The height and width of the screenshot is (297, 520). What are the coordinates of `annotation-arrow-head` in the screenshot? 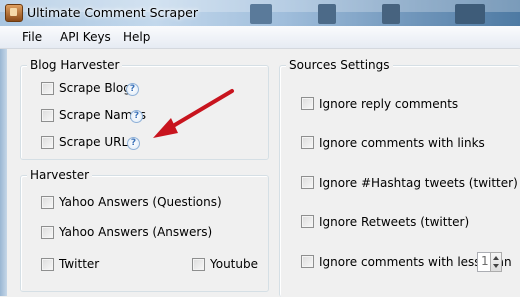 It's located at (165, 128).